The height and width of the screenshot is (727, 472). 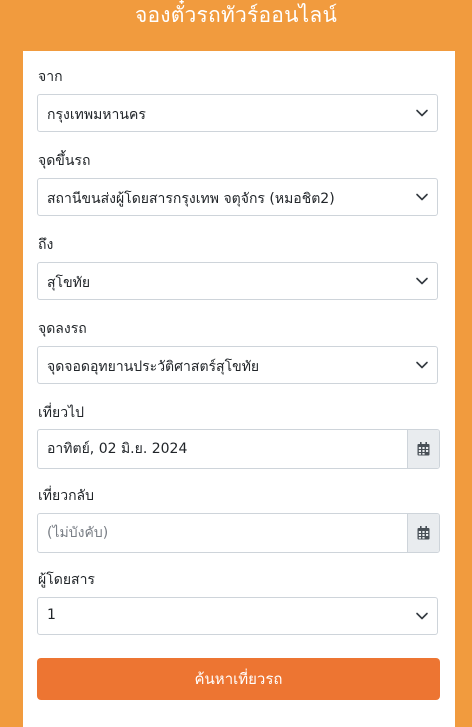 I want to click on destination-label: ถึง, so click(x=46, y=245).